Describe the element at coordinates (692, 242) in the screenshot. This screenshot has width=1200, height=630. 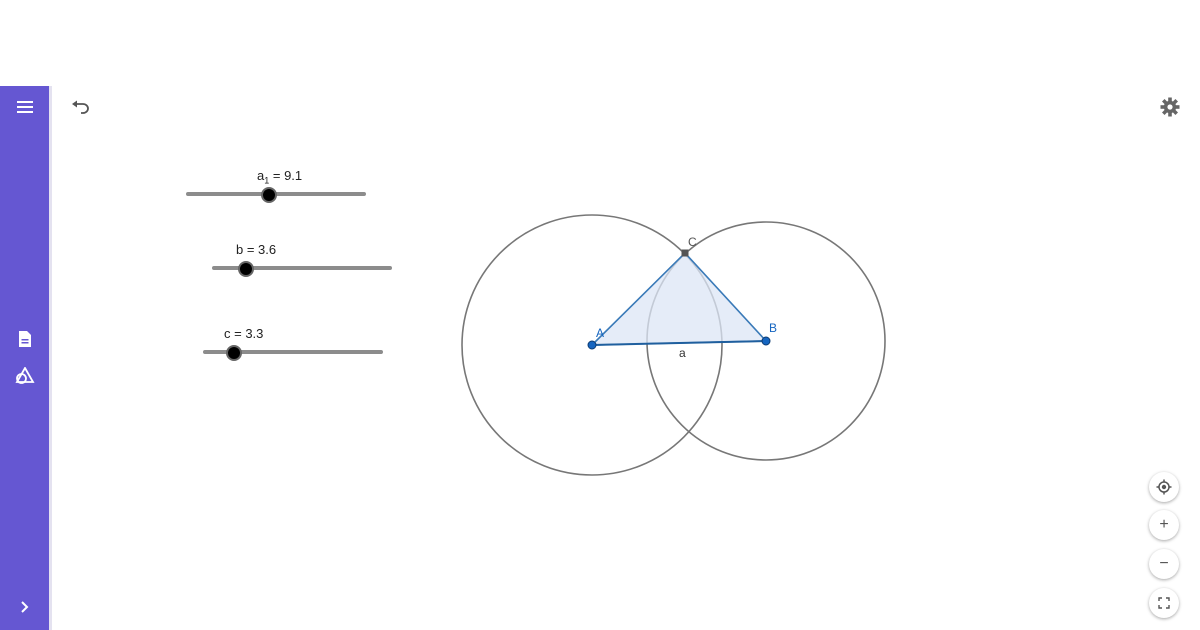
I see `point-c-label: C` at that location.